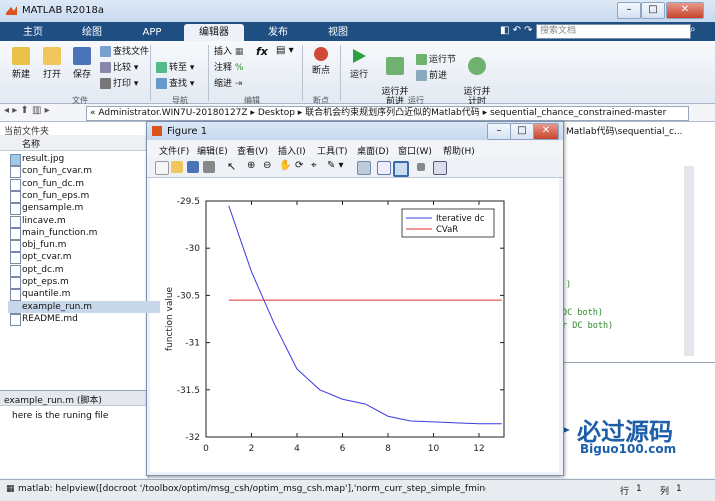 The image size is (715, 501). What do you see at coordinates (43, 159) in the screenshot?
I see `file-list-item: result.jpg` at bounding box center [43, 159].